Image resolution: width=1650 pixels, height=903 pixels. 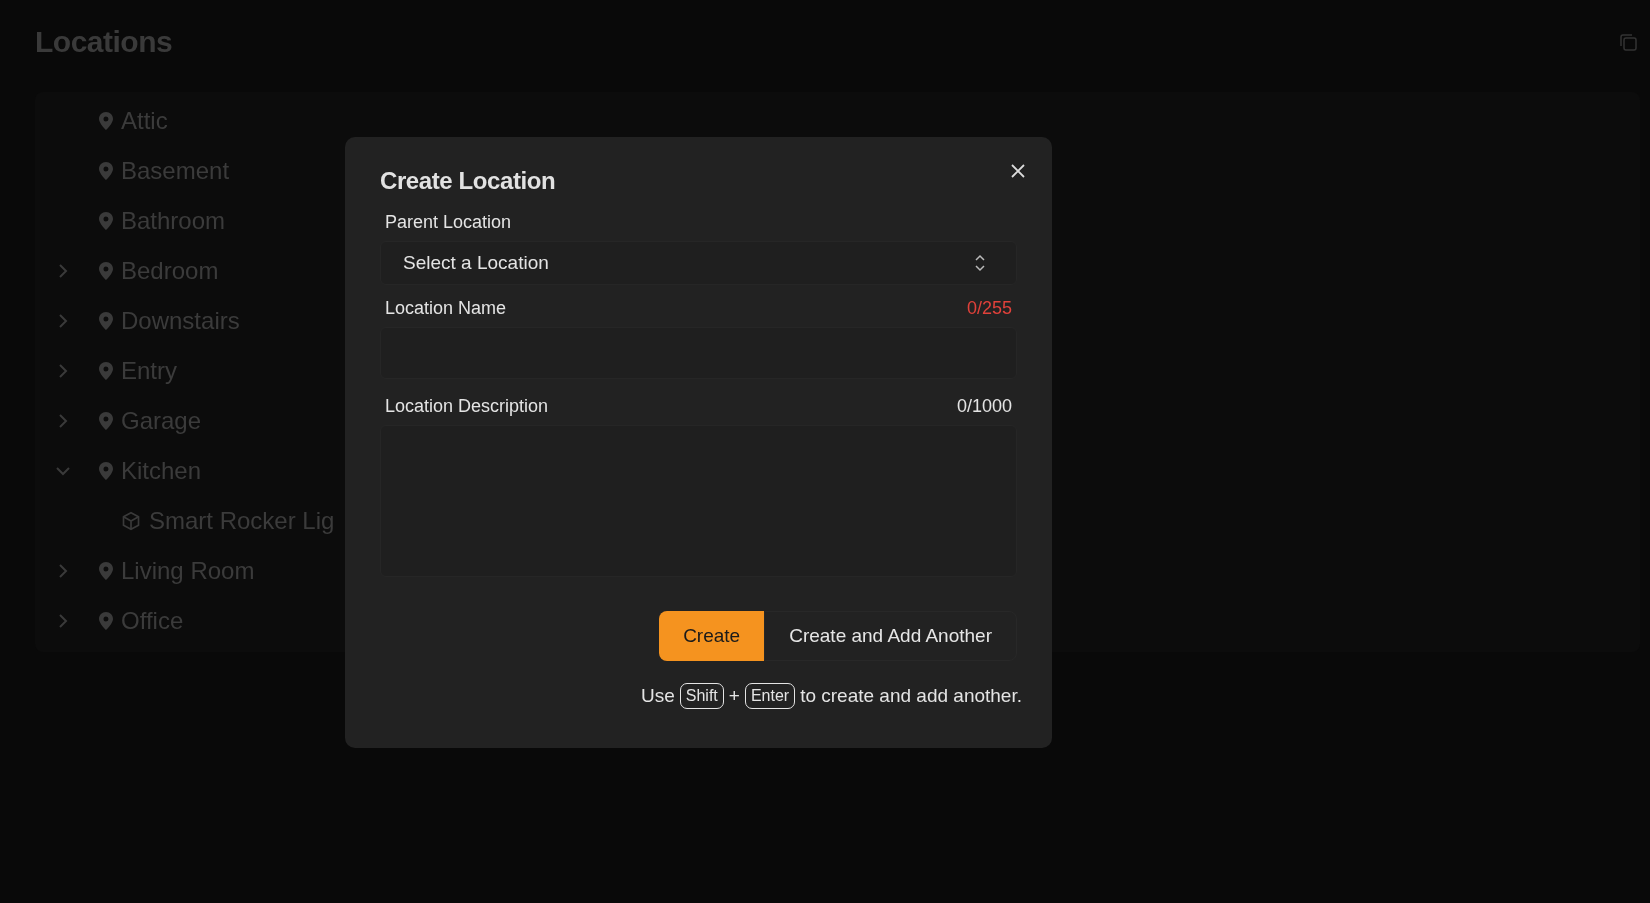 What do you see at coordinates (980, 263) in the screenshot?
I see `up-down-chevron-icon` at bounding box center [980, 263].